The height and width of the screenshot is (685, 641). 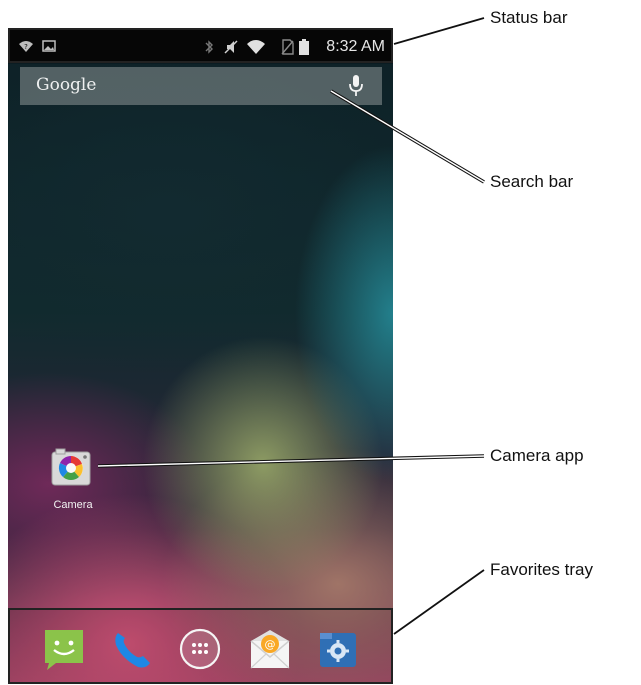 I want to click on callout-search-bar: Search bar, so click(x=532, y=181).